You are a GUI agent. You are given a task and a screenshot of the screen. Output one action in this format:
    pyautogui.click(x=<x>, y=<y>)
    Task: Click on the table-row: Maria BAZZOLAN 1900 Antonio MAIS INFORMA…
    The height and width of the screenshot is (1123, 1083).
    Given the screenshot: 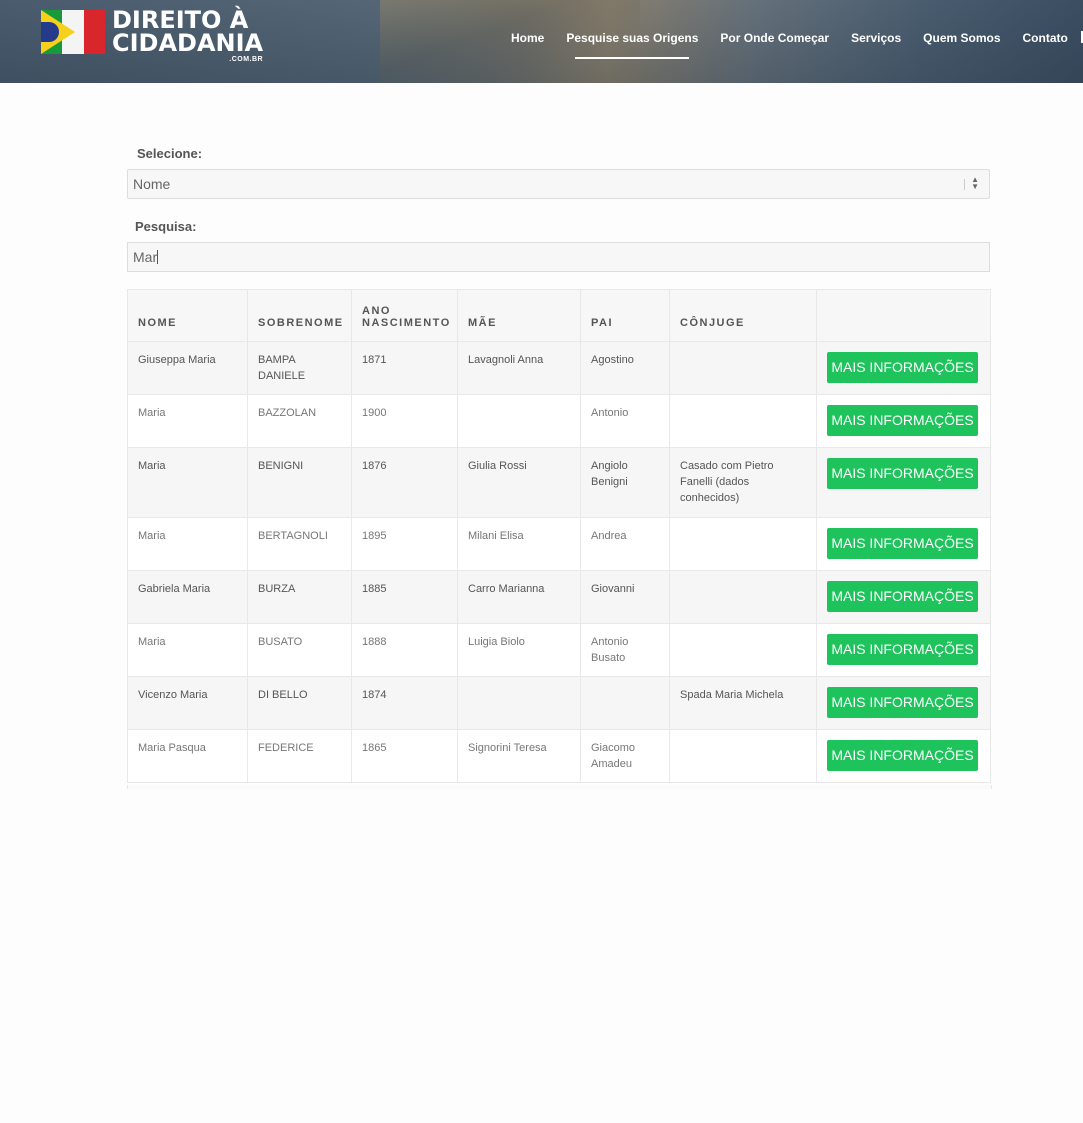 What is the action you would take?
    pyautogui.click(x=559, y=421)
    